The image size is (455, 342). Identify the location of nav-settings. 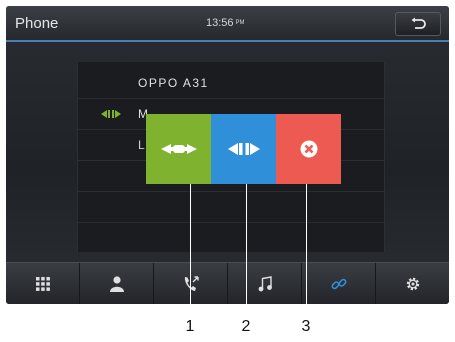
(412, 283).